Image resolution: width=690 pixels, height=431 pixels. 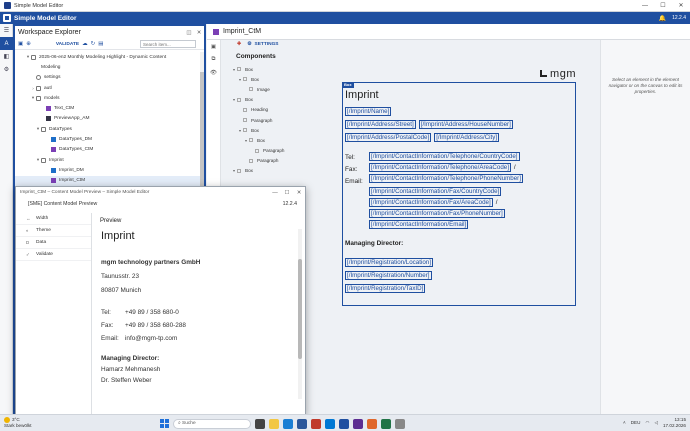 I want to click on tree-item: DataTypes_DM, so click(x=109, y=139).